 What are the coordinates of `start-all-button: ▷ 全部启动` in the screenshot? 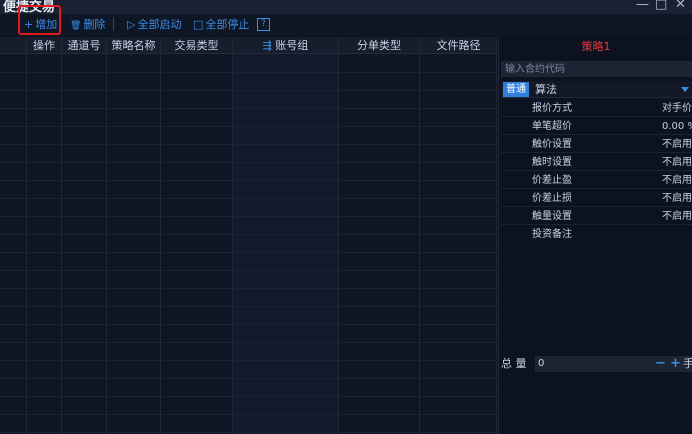 It's located at (154, 25).